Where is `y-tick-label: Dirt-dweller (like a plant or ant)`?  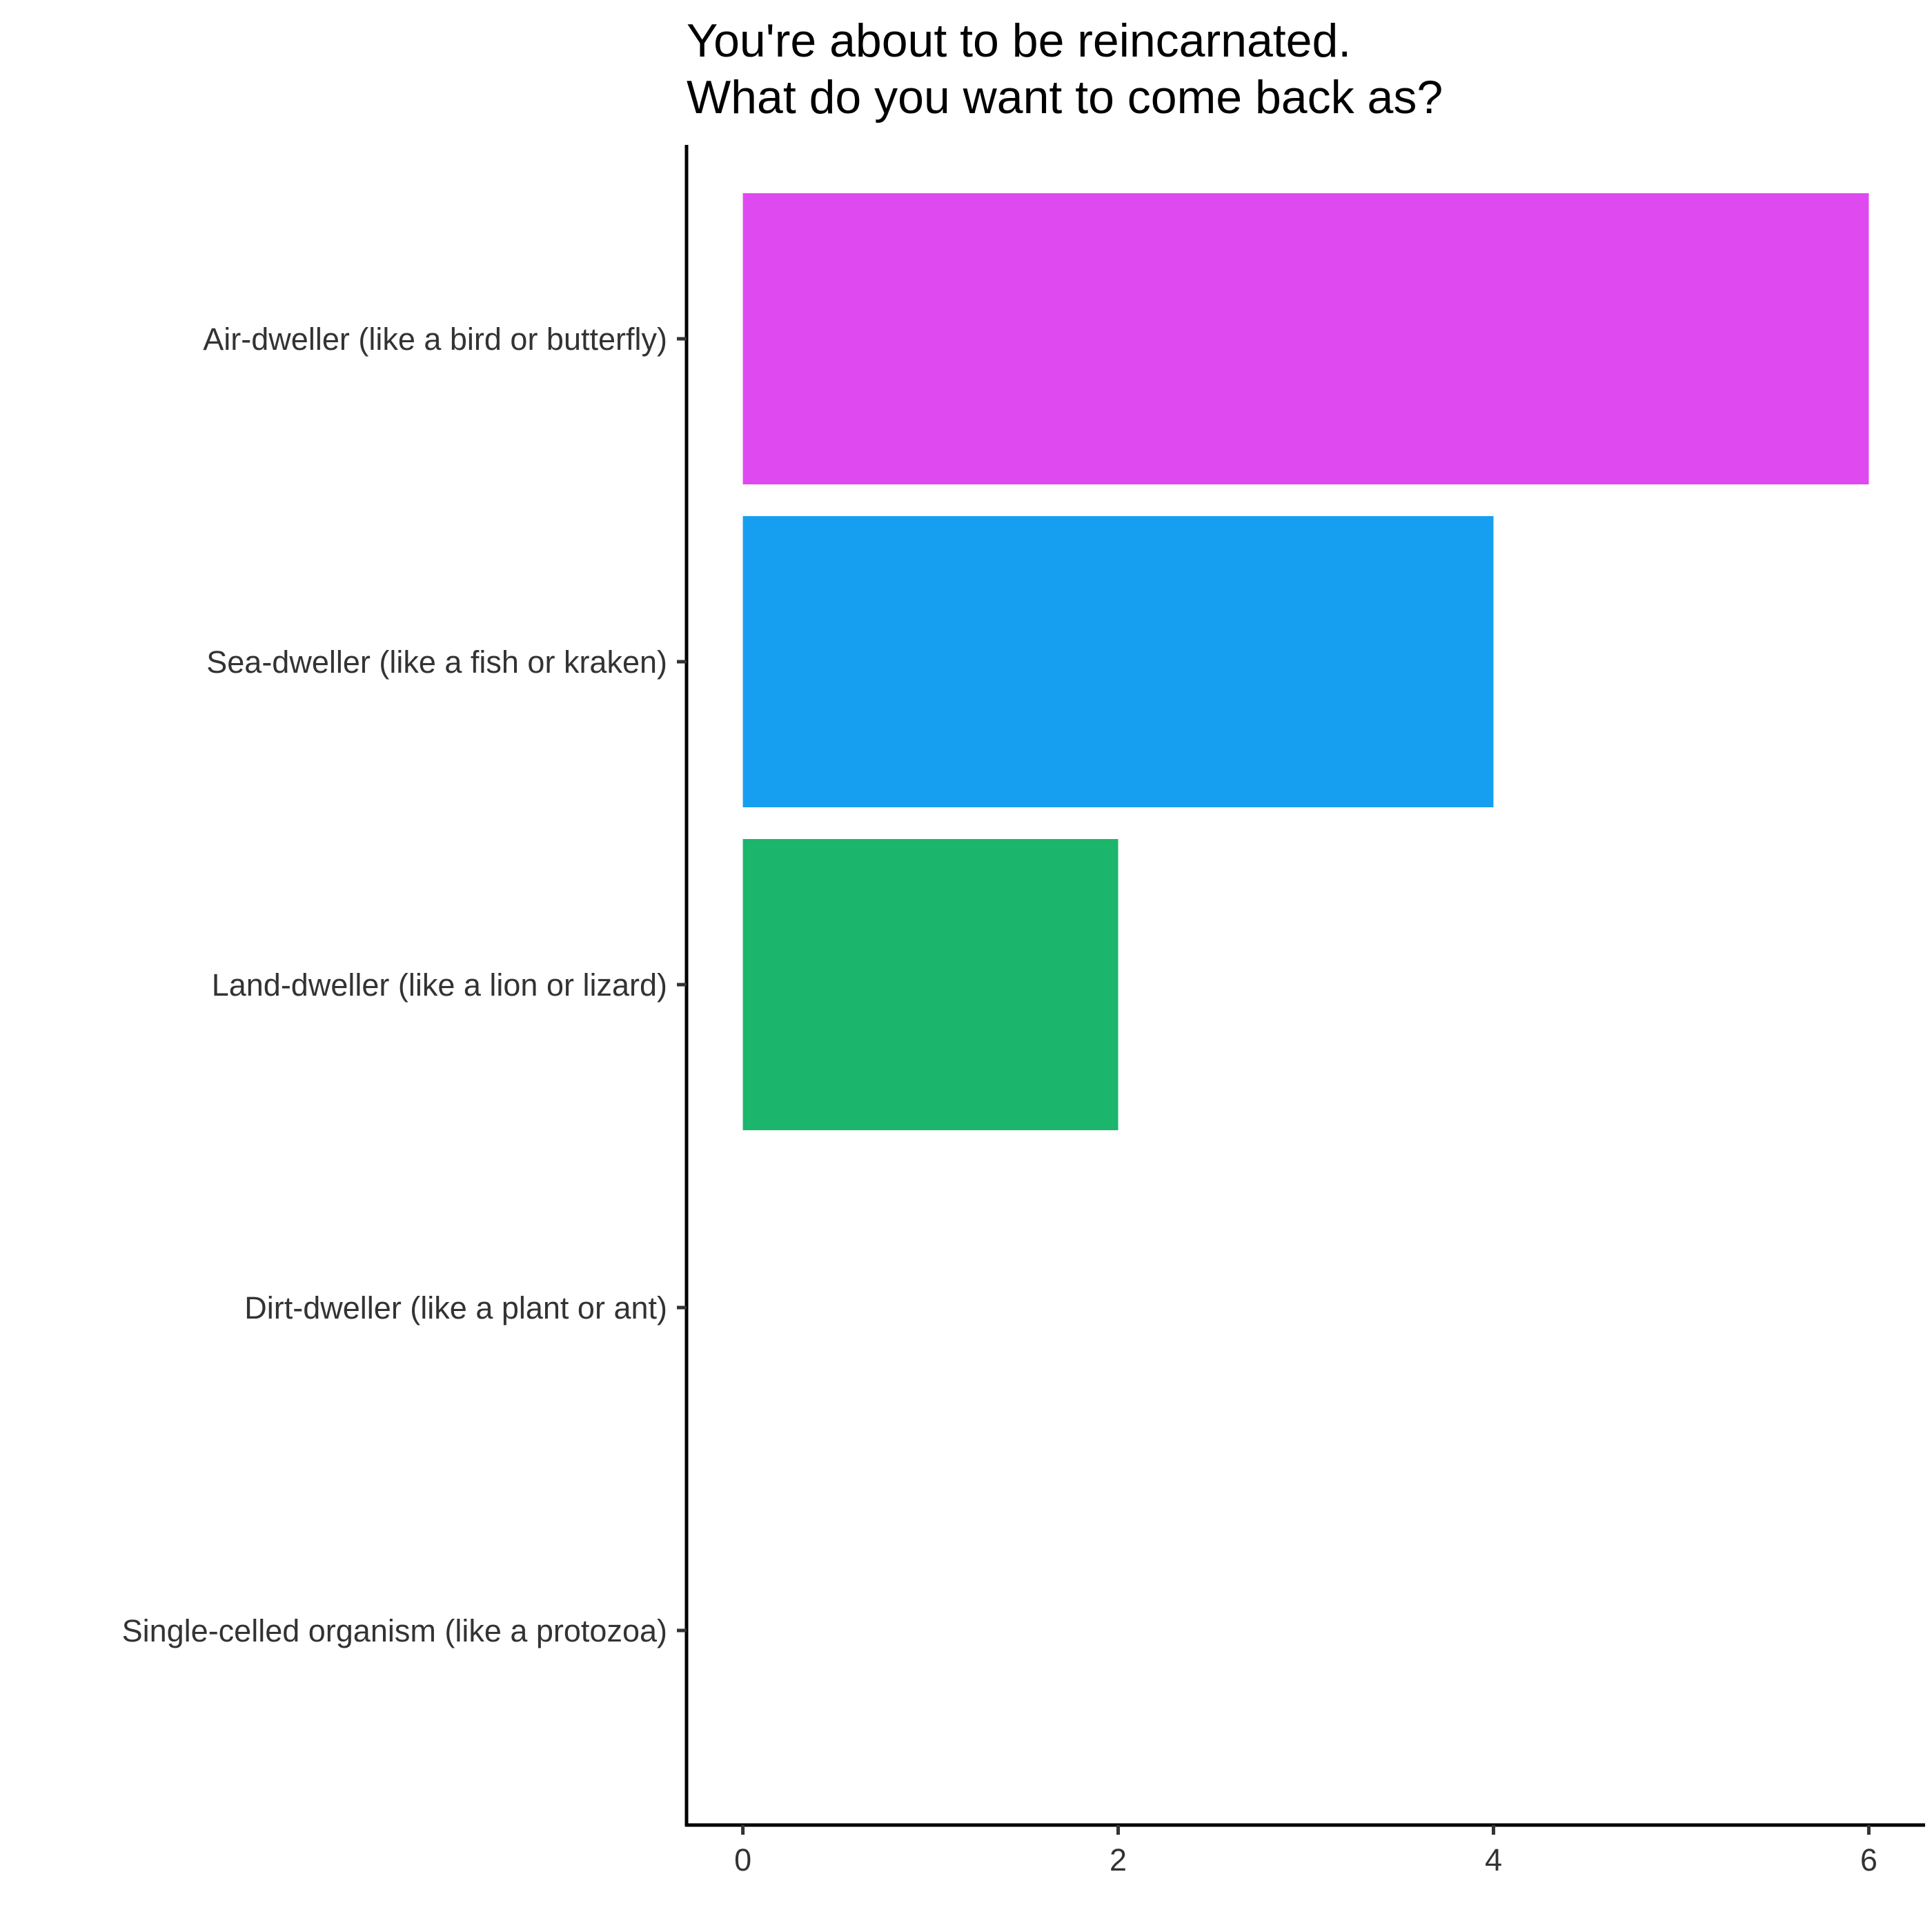 y-tick-label: Dirt-dweller (like a plant or ant) is located at coordinates (455, 1307).